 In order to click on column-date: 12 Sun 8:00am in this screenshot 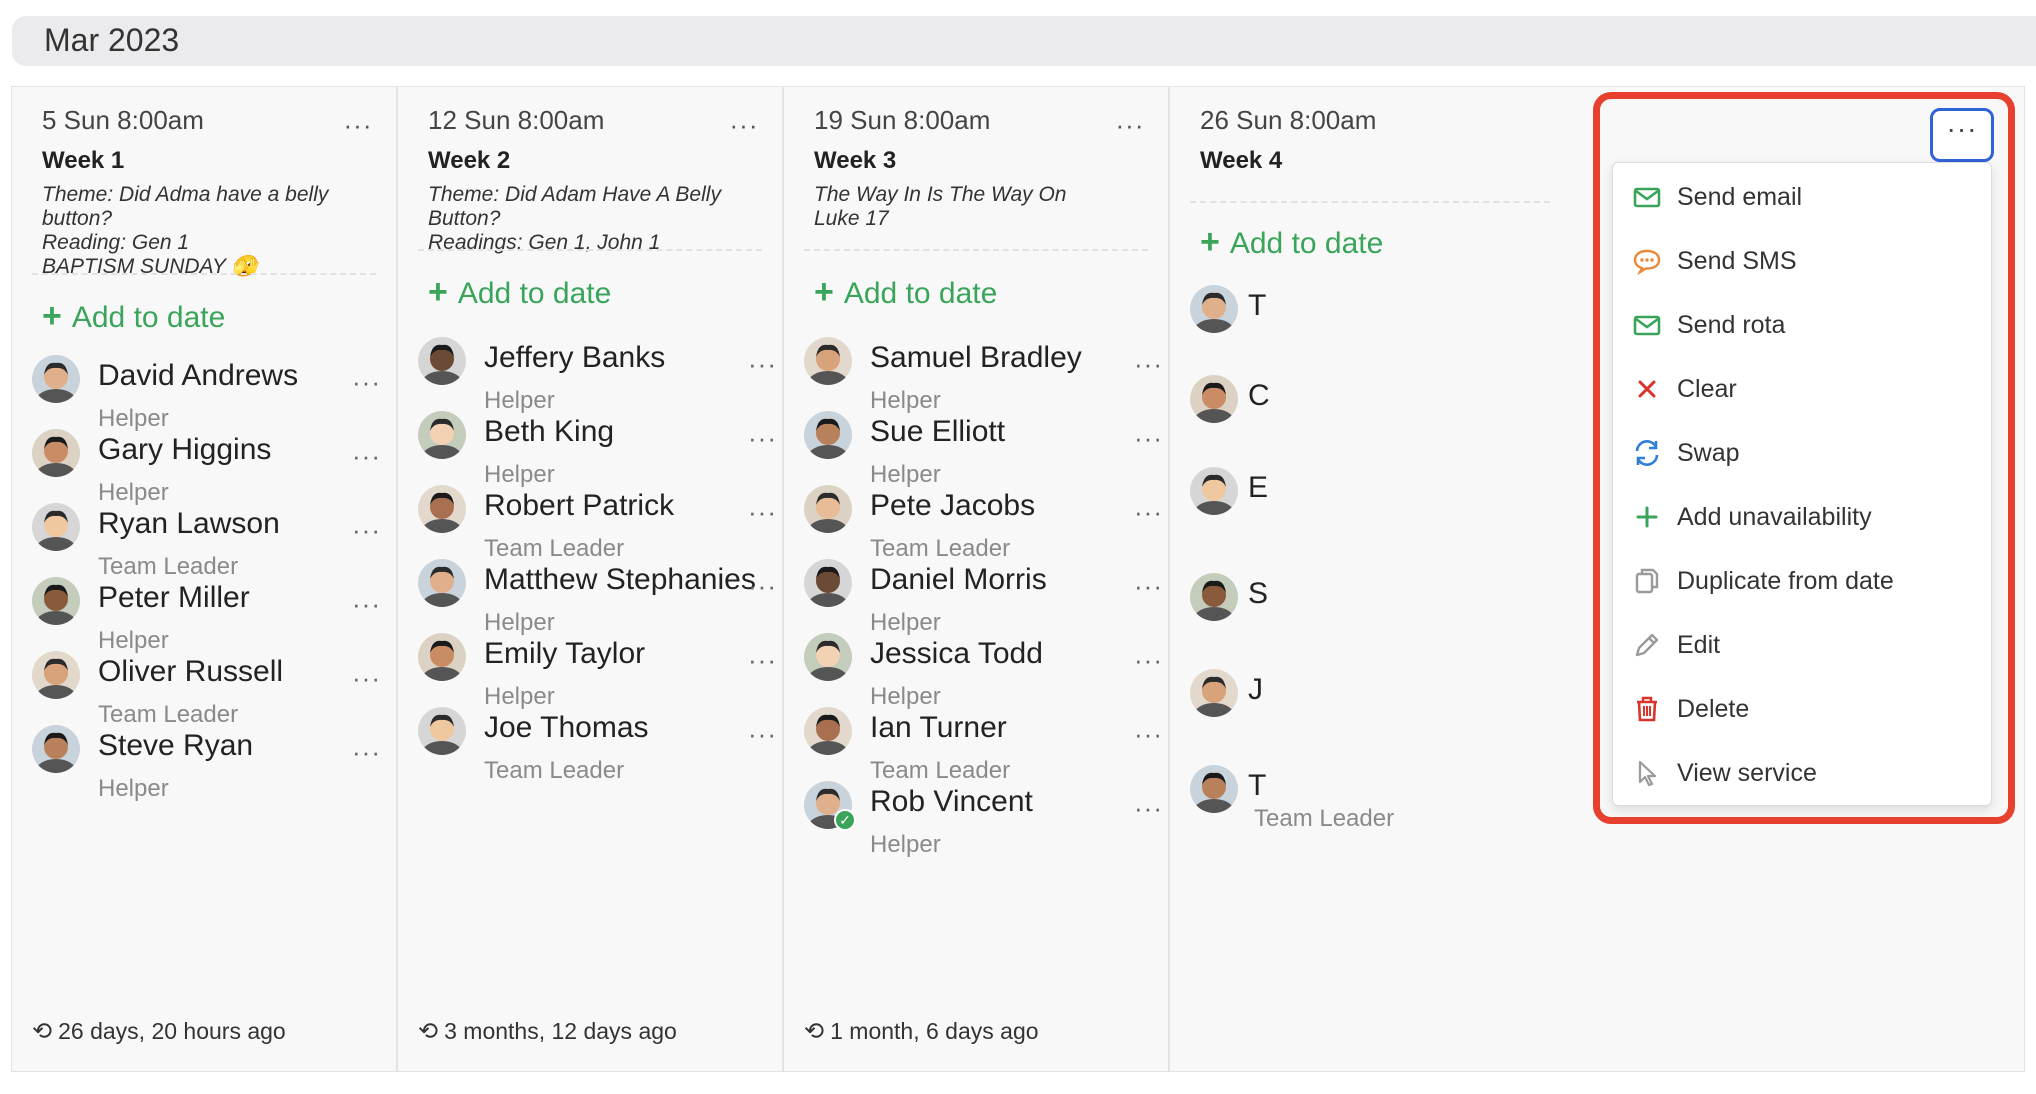, I will do `click(516, 120)`.